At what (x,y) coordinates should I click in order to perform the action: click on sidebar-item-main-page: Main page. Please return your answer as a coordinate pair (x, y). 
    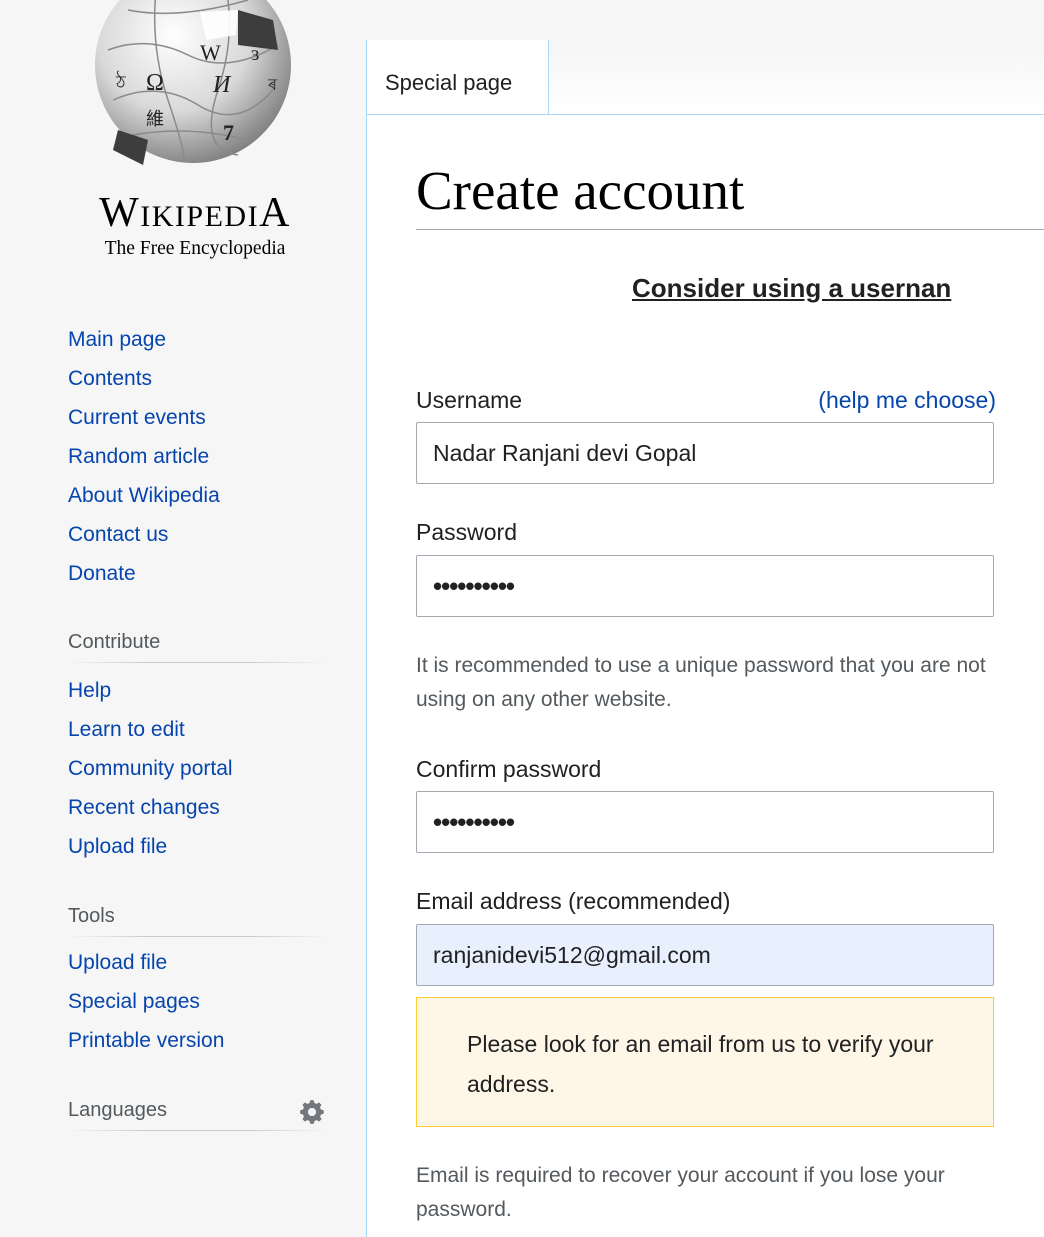
    Looking at the image, I should click on (117, 340).